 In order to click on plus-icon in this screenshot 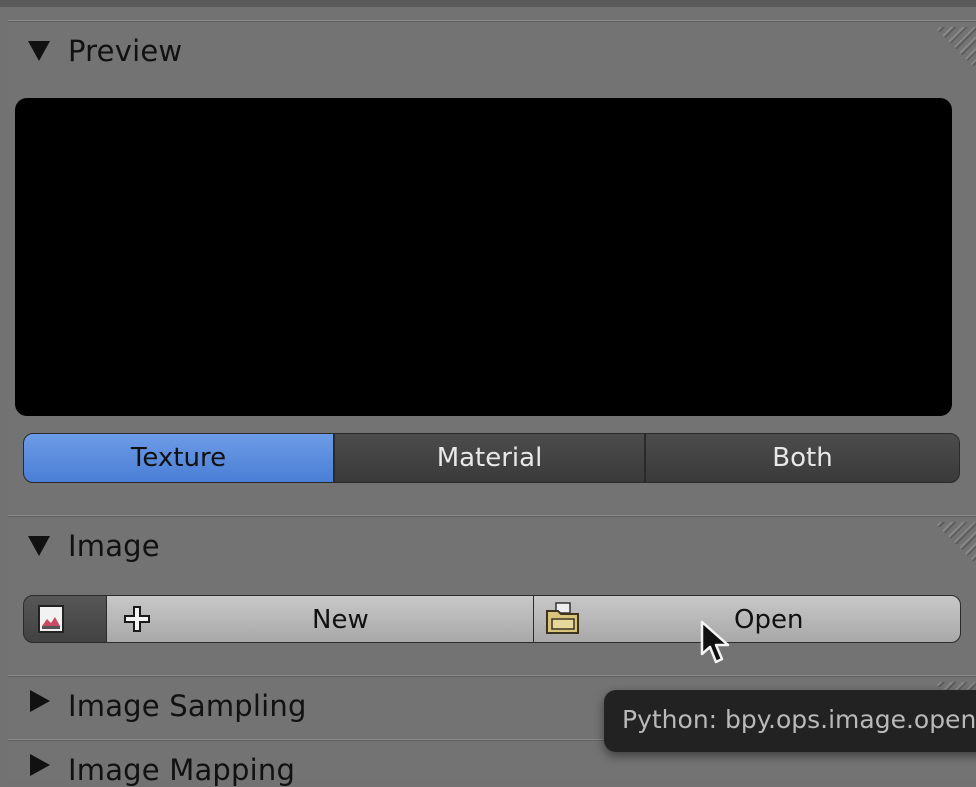, I will do `click(137, 619)`.